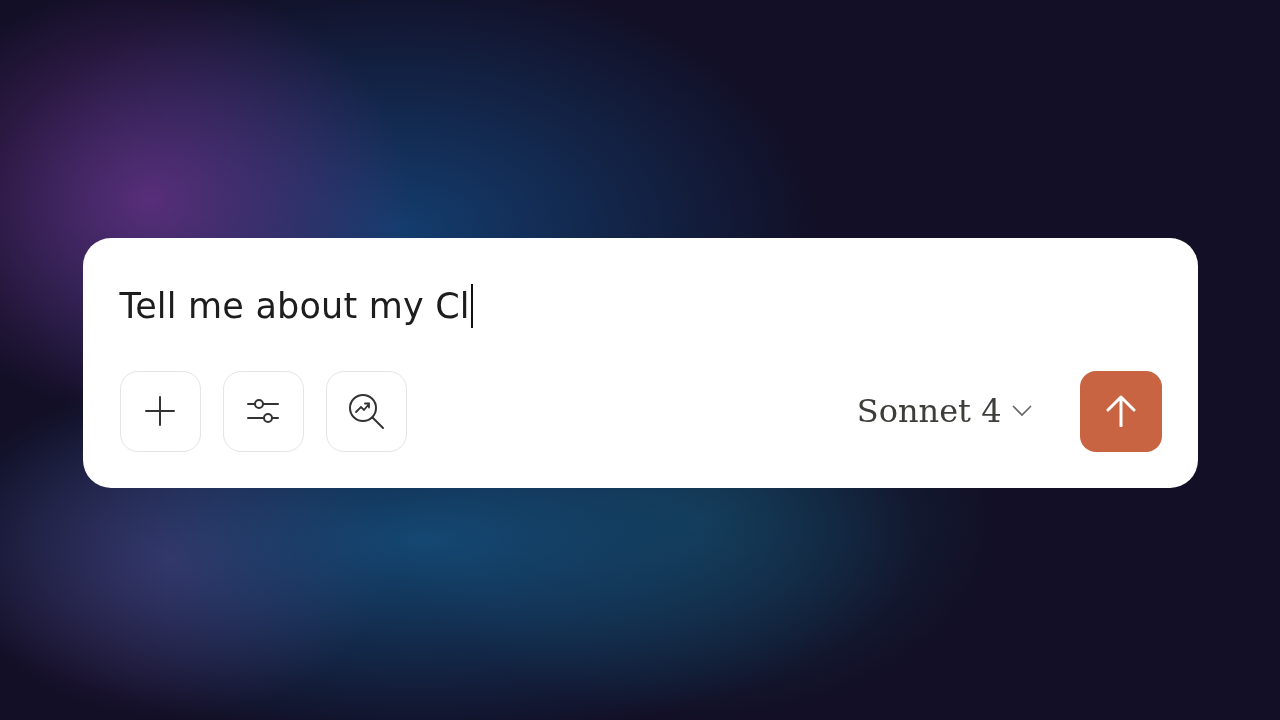 The height and width of the screenshot is (720, 1280). I want to click on model-selector: Sonnet 4, so click(944, 411).